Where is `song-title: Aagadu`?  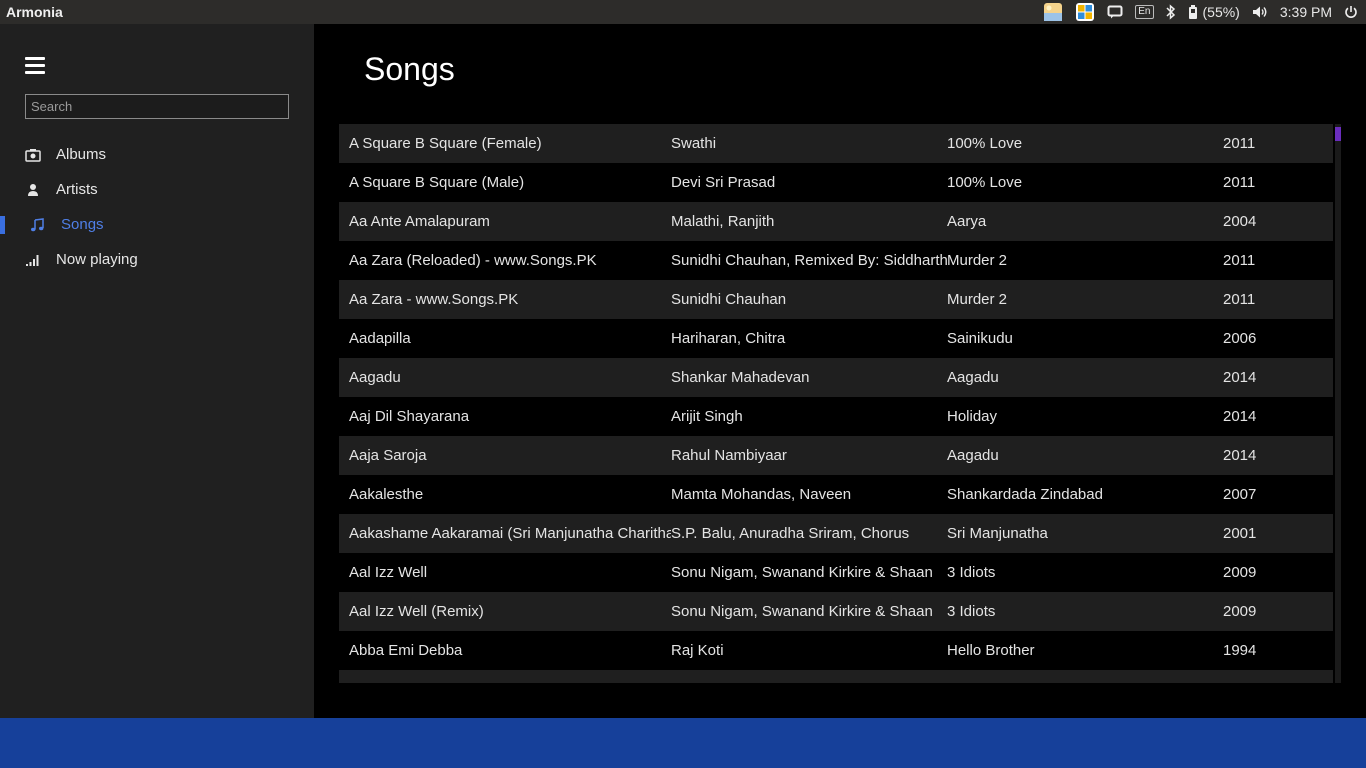 song-title: Aagadu is located at coordinates (375, 377).